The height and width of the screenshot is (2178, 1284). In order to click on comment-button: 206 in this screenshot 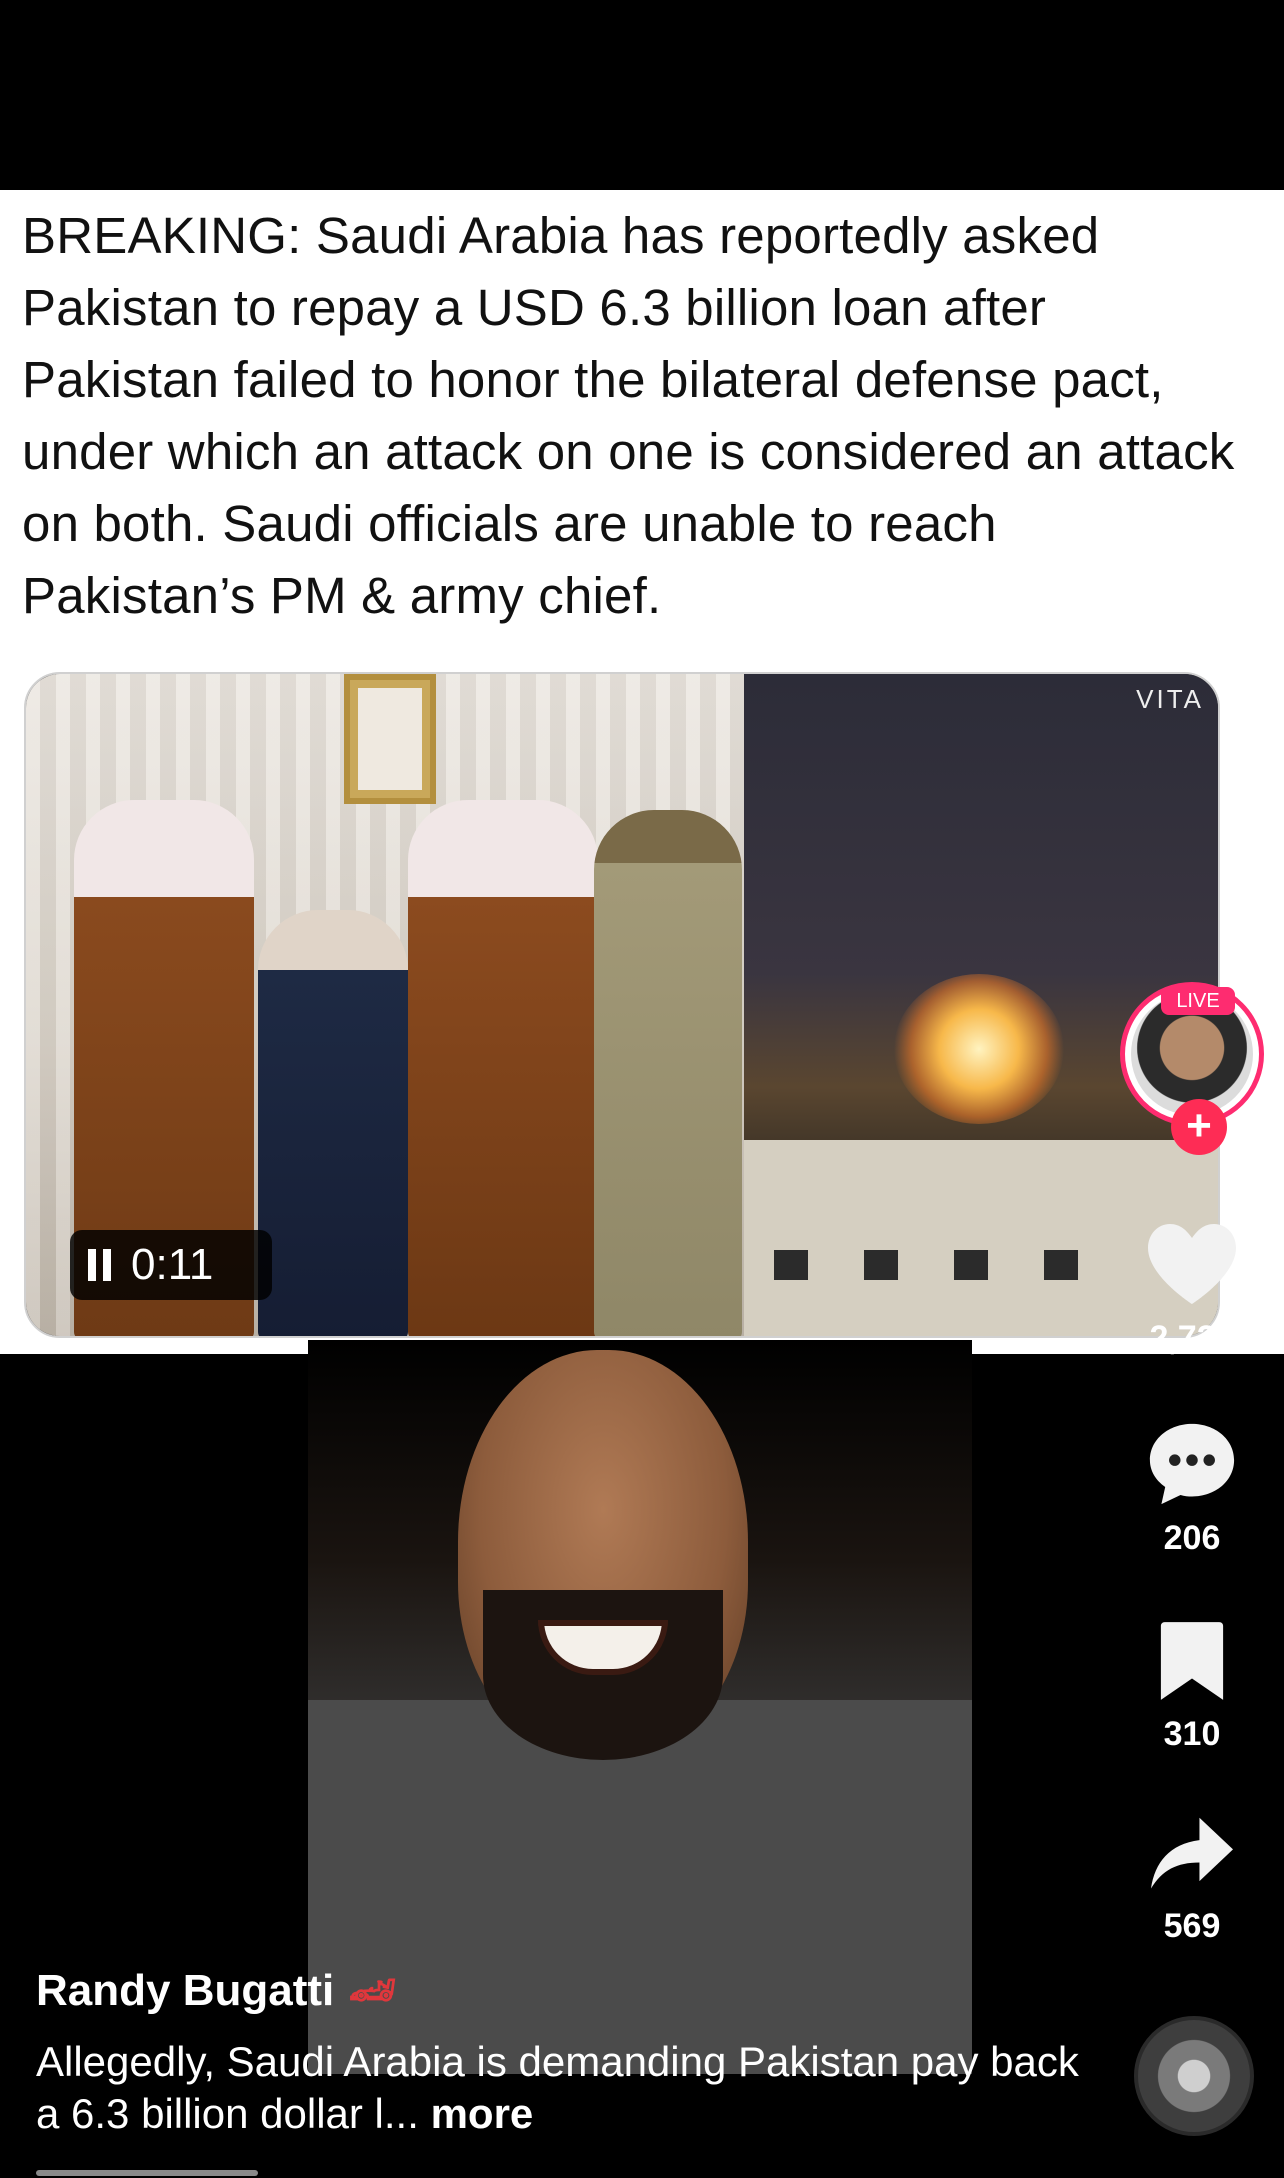, I will do `click(1192, 1489)`.